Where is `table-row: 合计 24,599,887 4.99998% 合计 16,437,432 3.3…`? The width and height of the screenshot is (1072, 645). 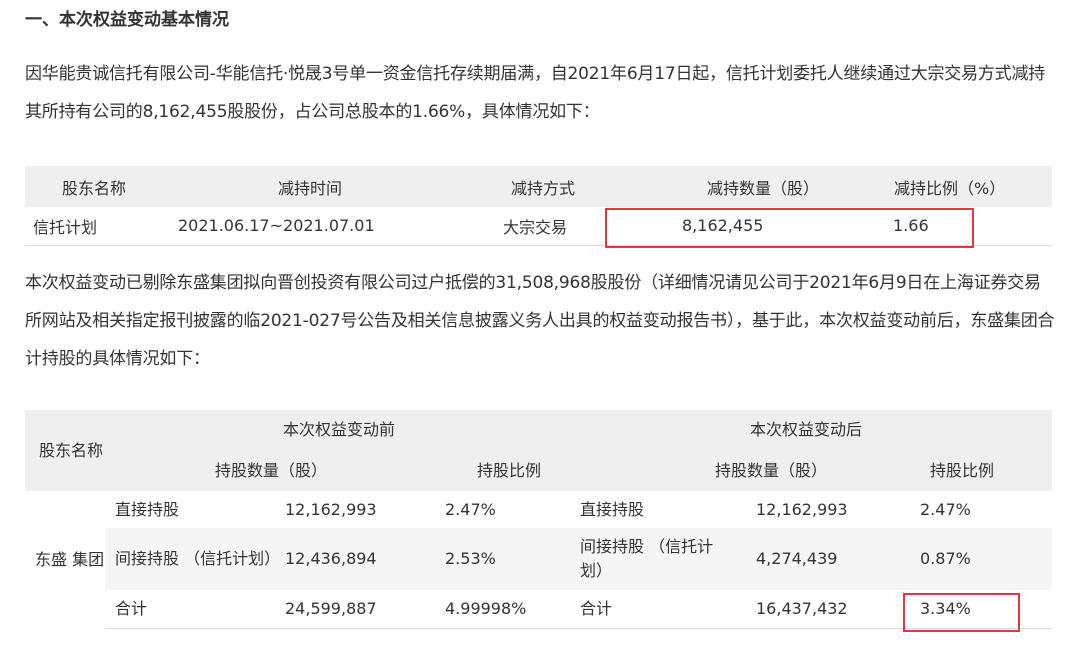
table-row: 合计 24,599,887 4.99998% 合计 16,437,432 3.3… is located at coordinates (538, 609).